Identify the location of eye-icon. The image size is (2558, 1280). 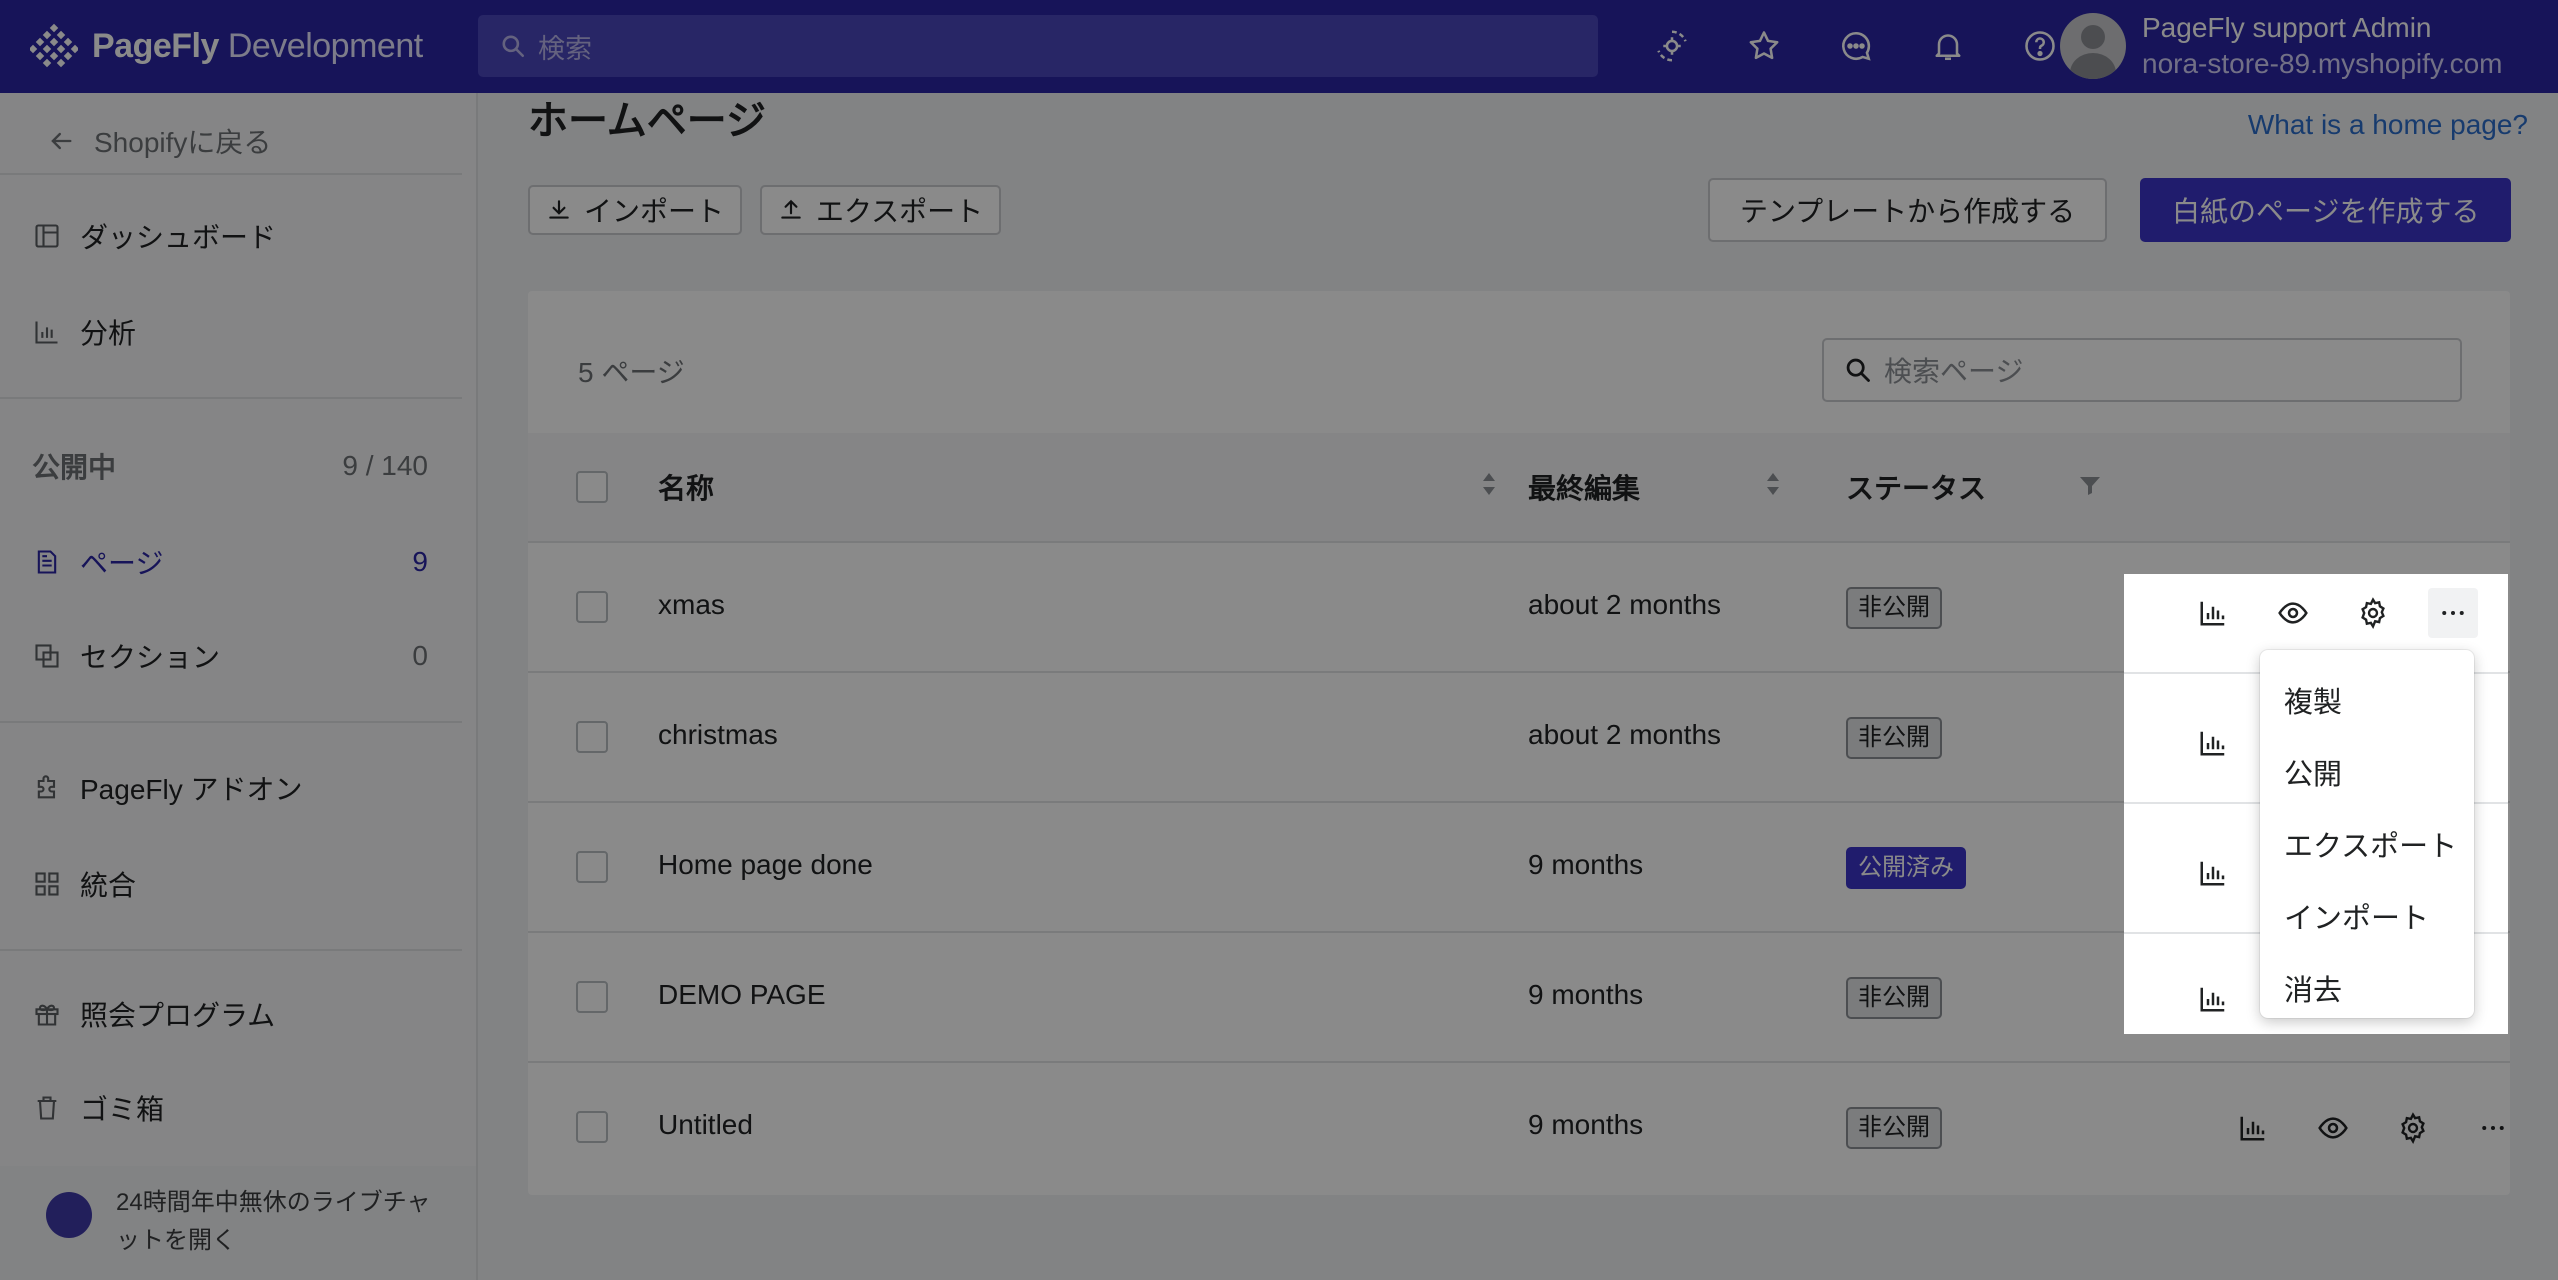
(2293, 613).